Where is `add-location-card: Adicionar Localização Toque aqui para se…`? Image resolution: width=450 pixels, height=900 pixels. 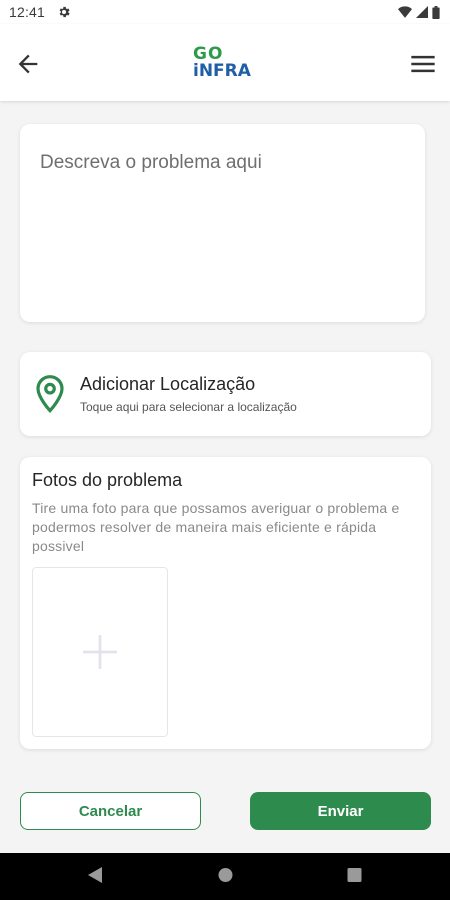
add-location-card: Adicionar Localização Toque aqui para se… is located at coordinates (225, 394).